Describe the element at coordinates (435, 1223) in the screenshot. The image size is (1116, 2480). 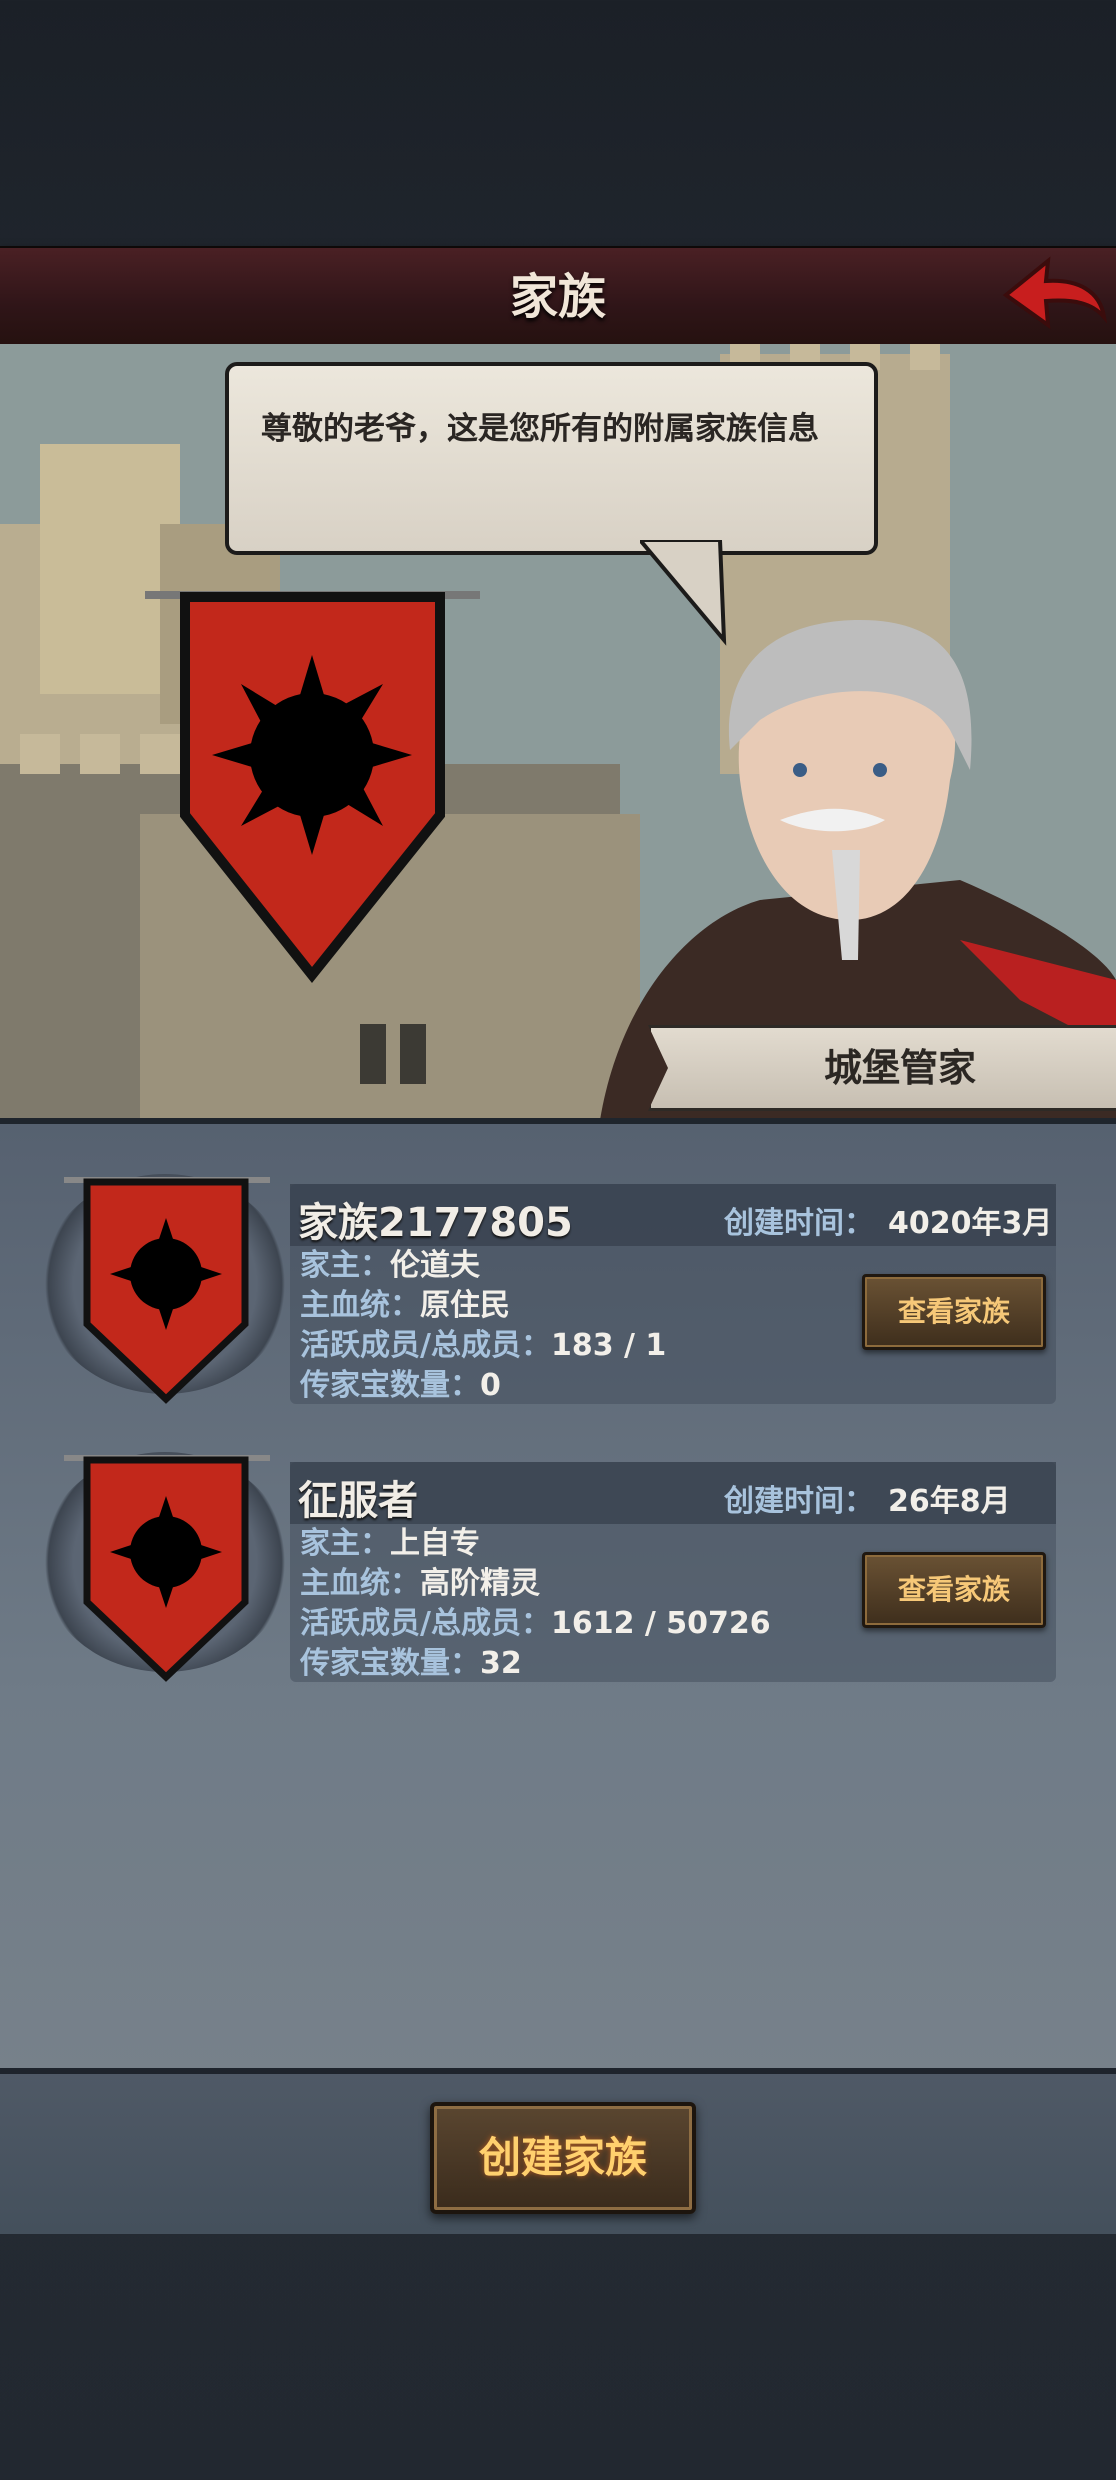
I see `family-name: 家族2177805` at that location.